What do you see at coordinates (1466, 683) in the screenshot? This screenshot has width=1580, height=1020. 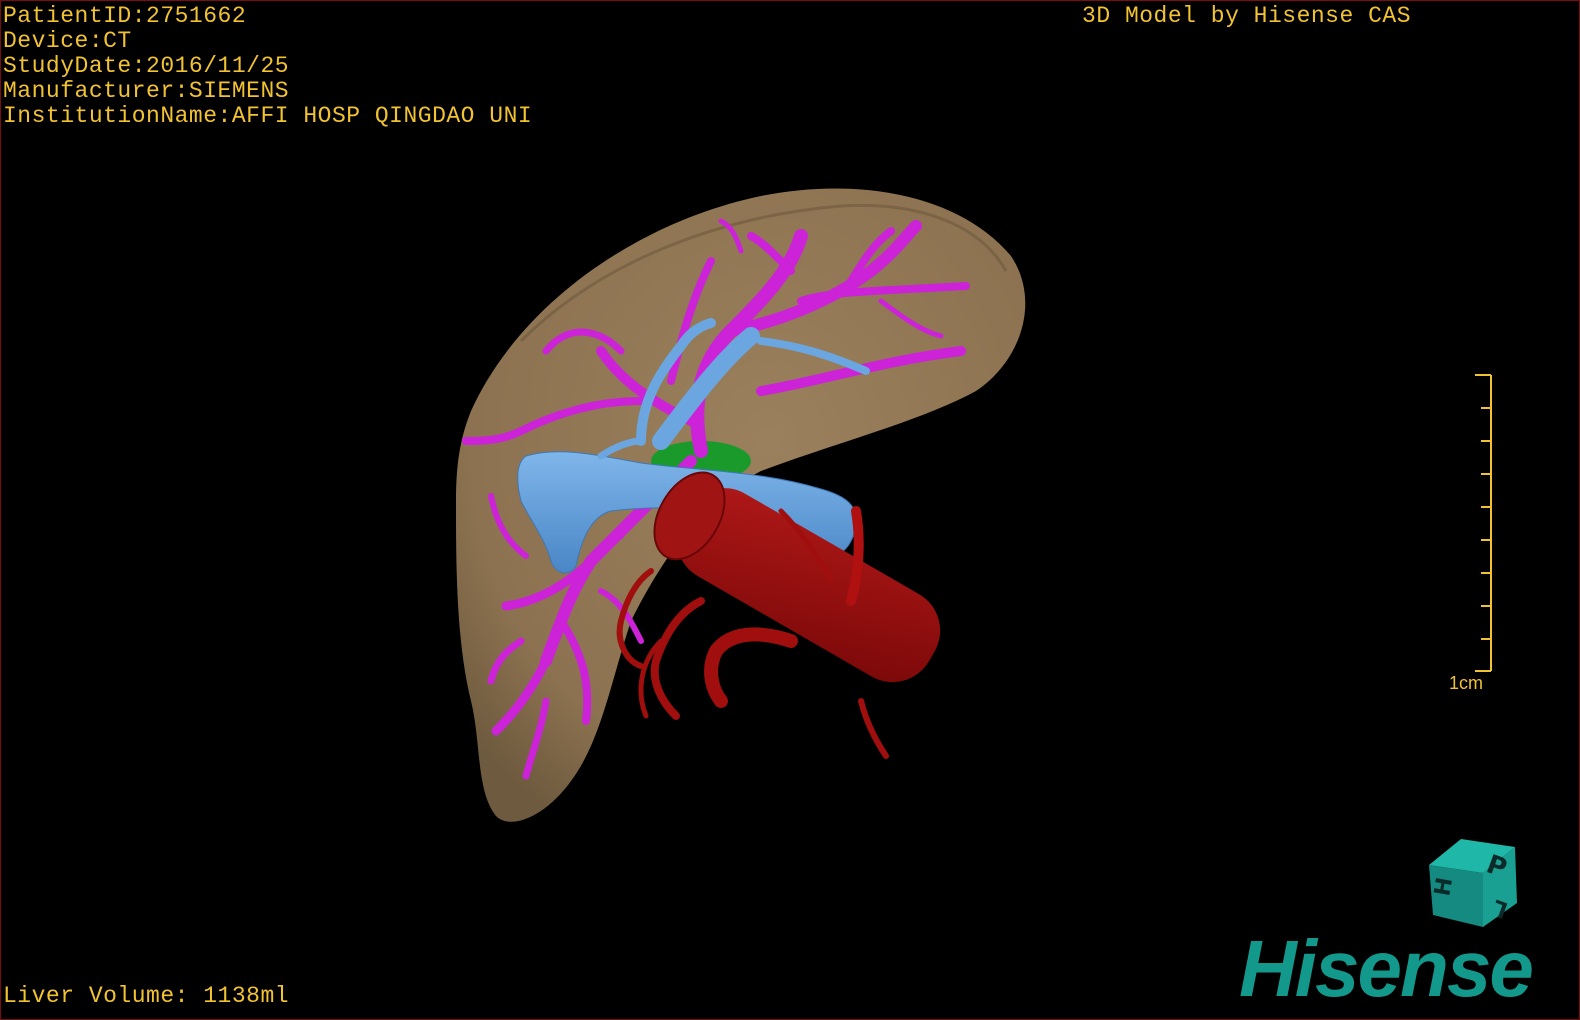 I see `scale-bar-label: 1cm` at bounding box center [1466, 683].